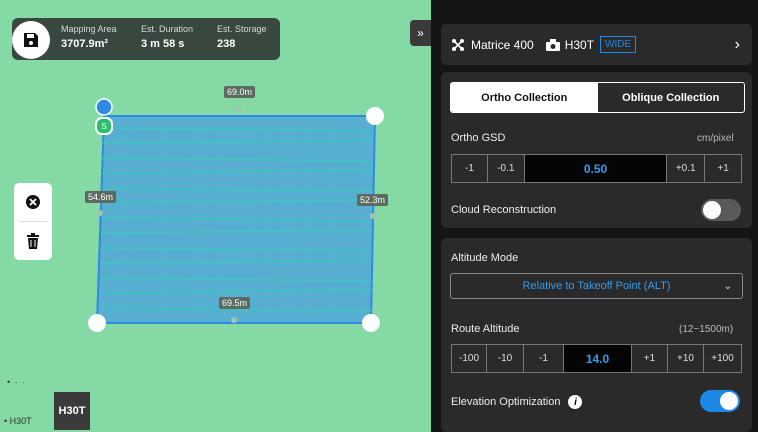 This screenshot has height=432, width=758. I want to click on collection-tabs: Ortho Collection Oblique Collection, so click(597, 97).